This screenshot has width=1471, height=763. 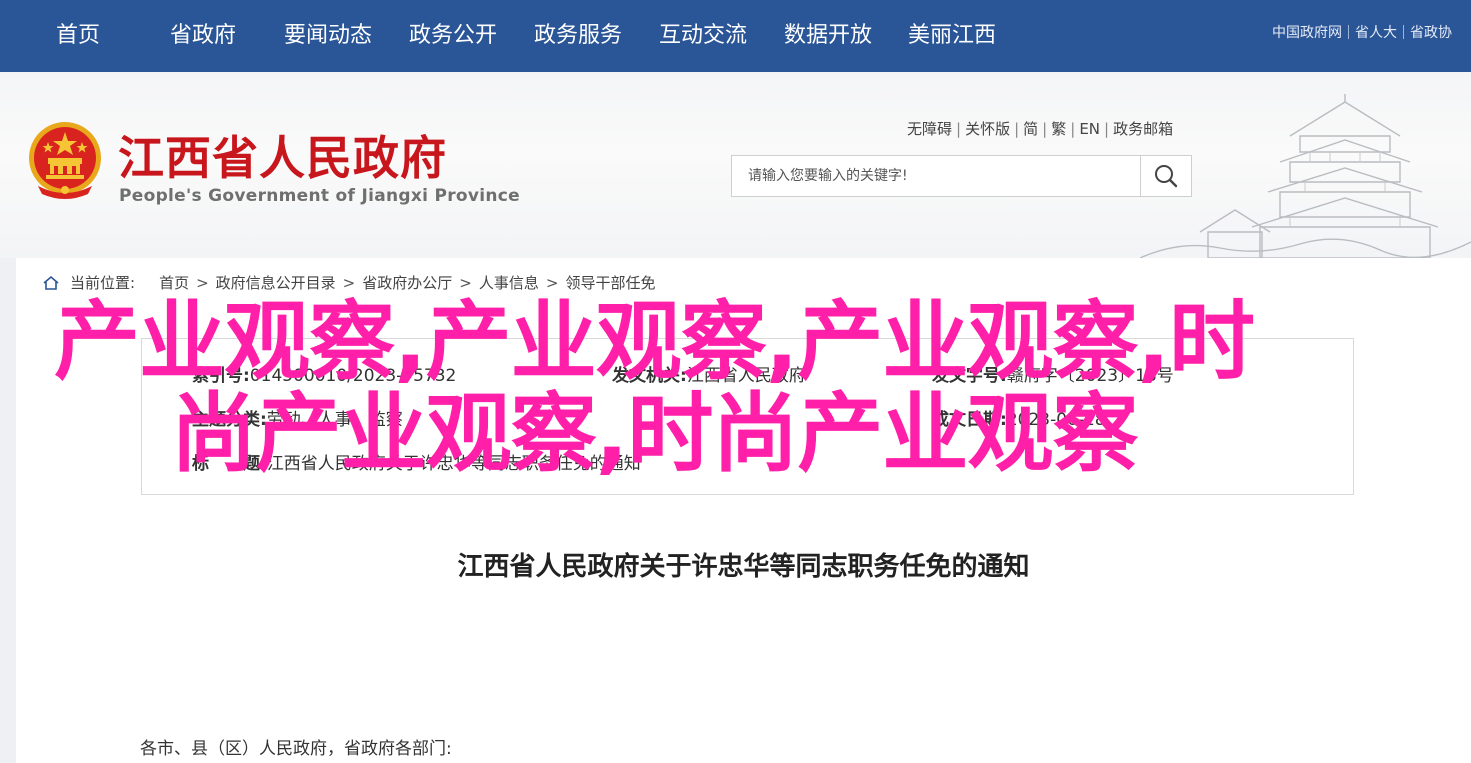 I want to click on utility-links: 无障碍 | 关怀版 | 简 | 繁 | EN | 政务邮箱, so click(x=1040, y=128).